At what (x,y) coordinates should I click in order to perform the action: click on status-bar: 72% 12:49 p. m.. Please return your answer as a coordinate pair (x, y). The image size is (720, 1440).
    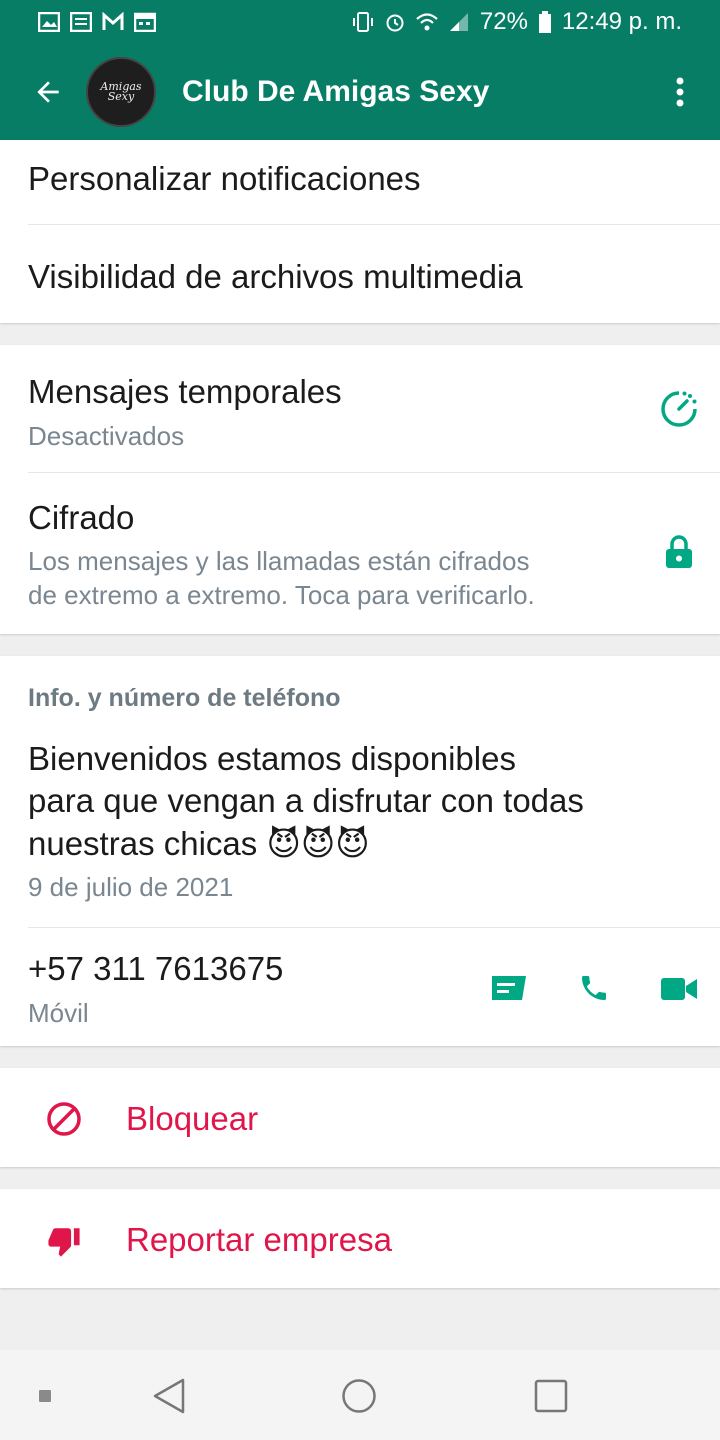
    Looking at the image, I should click on (360, 22).